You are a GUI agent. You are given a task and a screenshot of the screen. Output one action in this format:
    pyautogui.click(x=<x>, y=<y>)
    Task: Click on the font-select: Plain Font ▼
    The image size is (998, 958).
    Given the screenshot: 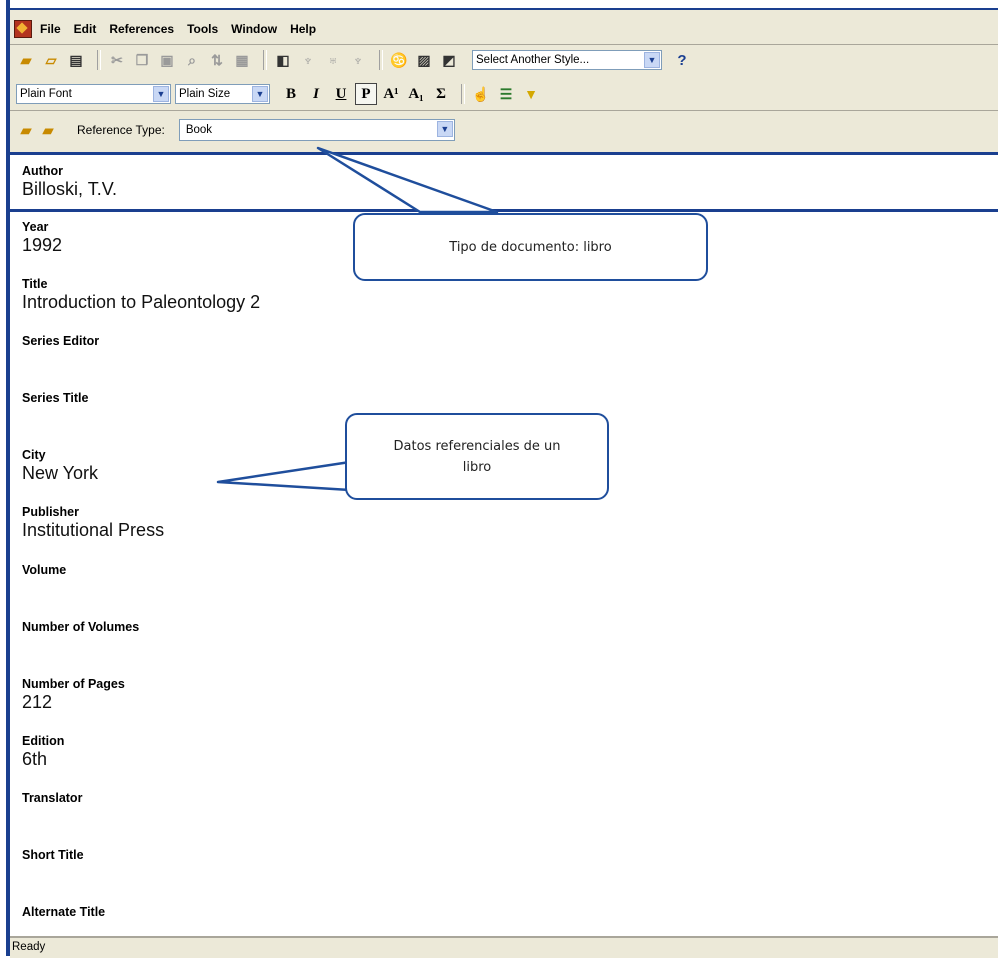 What is the action you would take?
    pyautogui.click(x=93, y=94)
    